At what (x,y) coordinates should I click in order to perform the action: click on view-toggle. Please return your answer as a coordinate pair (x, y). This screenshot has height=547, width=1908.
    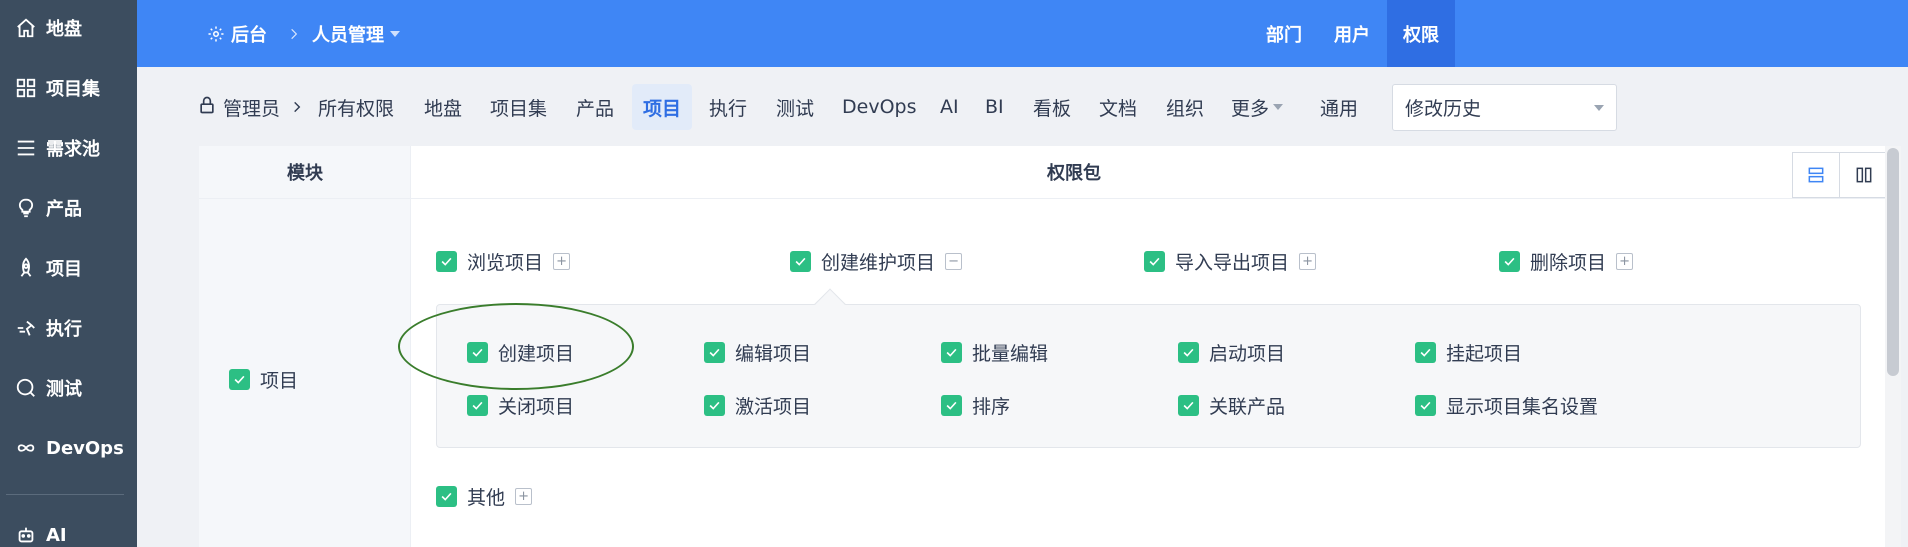
    Looking at the image, I should click on (1840, 175).